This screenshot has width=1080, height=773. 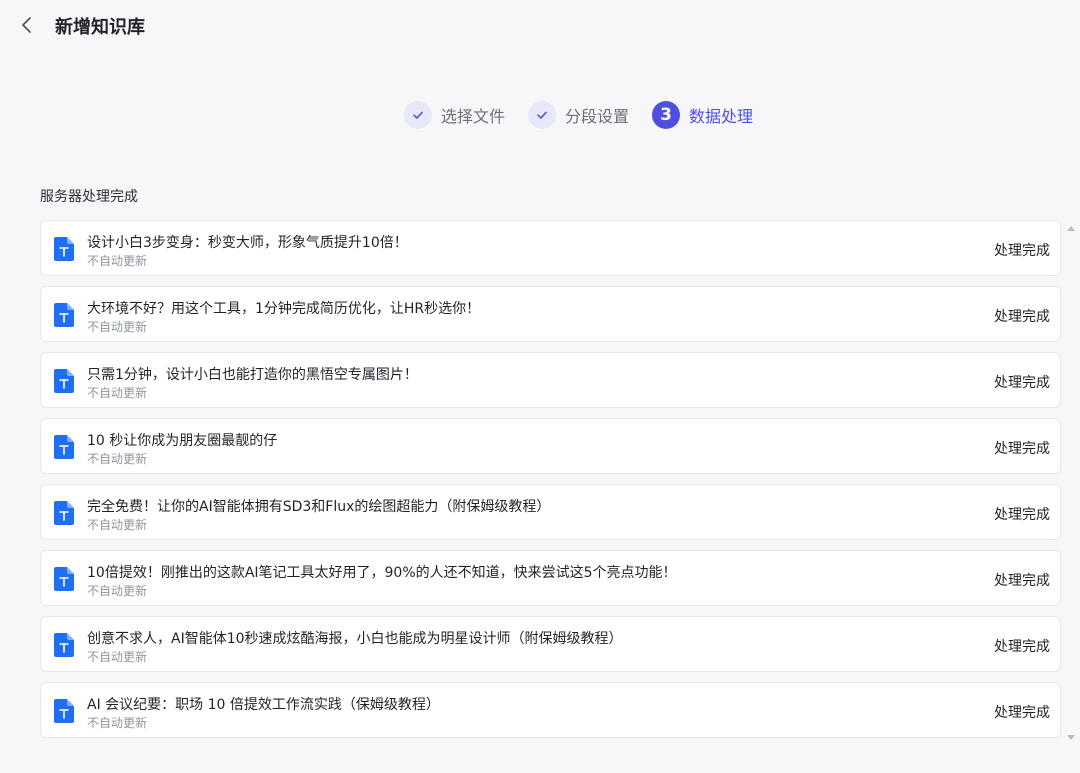 I want to click on step-select-file: 选择文件, so click(x=454, y=115).